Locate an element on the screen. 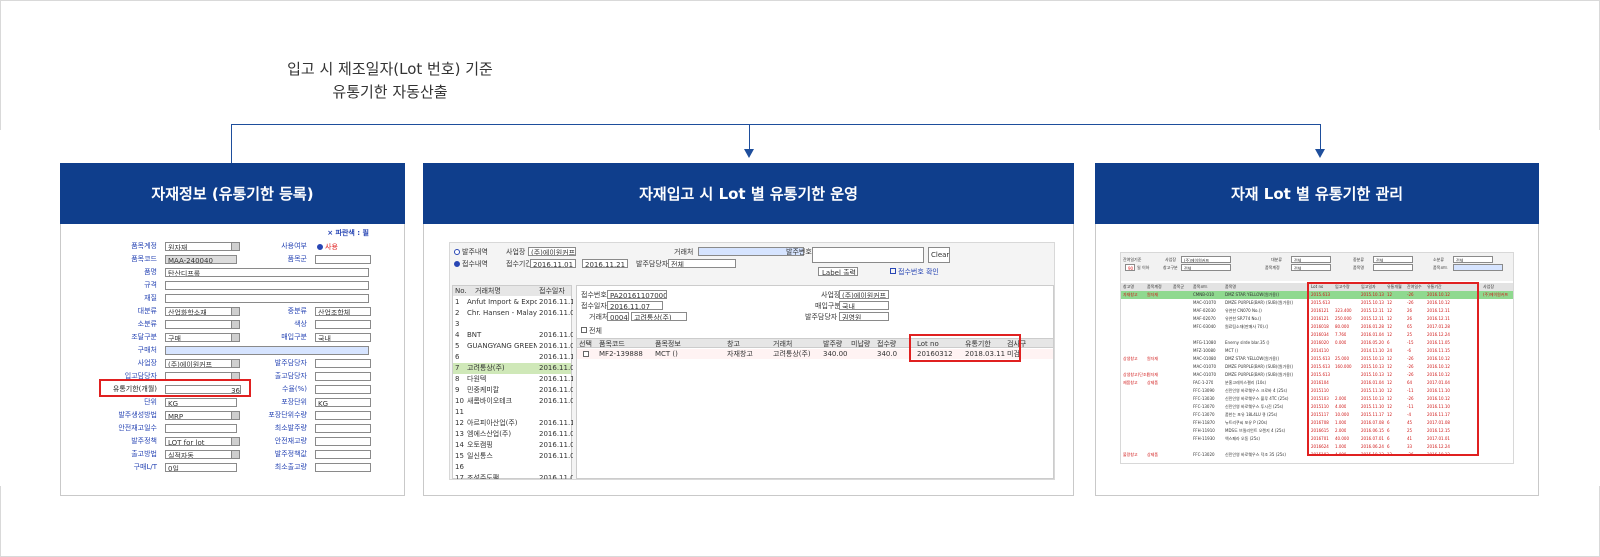 The image size is (1600, 557). form-label: 중분류 is located at coordinates (297, 311).